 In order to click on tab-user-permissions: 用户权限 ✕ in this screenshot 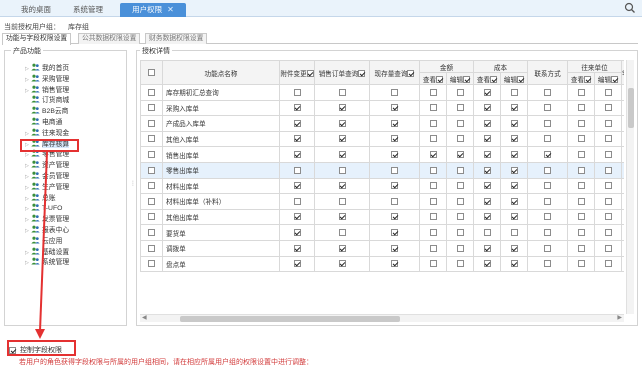, I will do `click(153, 10)`.